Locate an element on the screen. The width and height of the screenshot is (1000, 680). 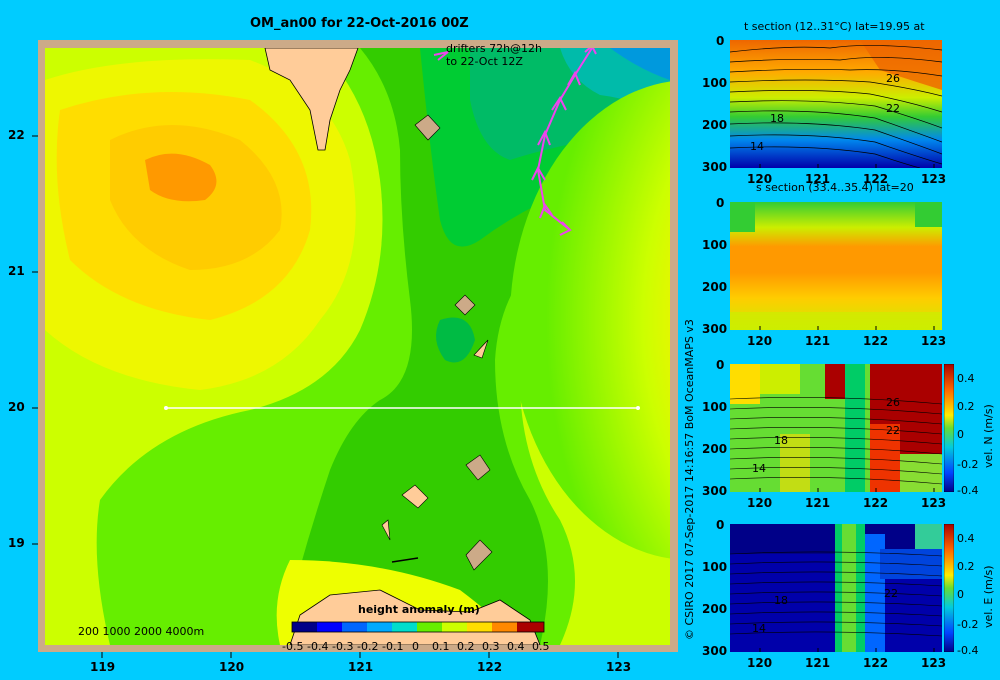
colorbar-tick: 0.2 is located at coordinates (466, 646).